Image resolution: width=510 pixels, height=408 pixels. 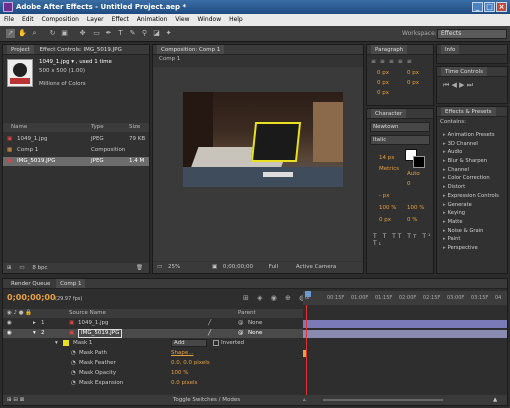 What do you see at coordinates (81, 49) in the screenshot?
I see `tab-effect-controls: Effect Controls: IMG_5019.JPG` at bounding box center [81, 49].